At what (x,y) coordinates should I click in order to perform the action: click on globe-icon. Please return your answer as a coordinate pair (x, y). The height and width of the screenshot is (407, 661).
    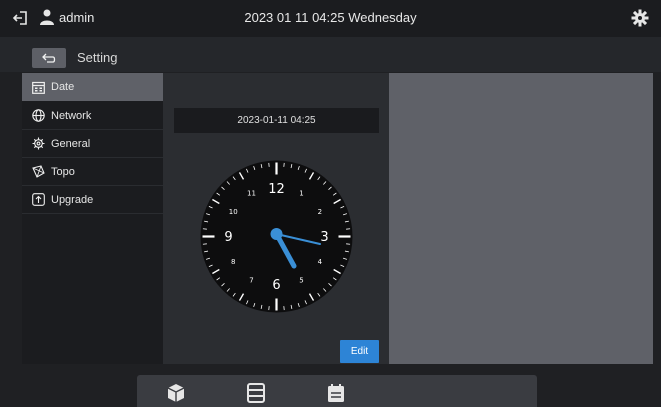
    Looking at the image, I should click on (38, 115).